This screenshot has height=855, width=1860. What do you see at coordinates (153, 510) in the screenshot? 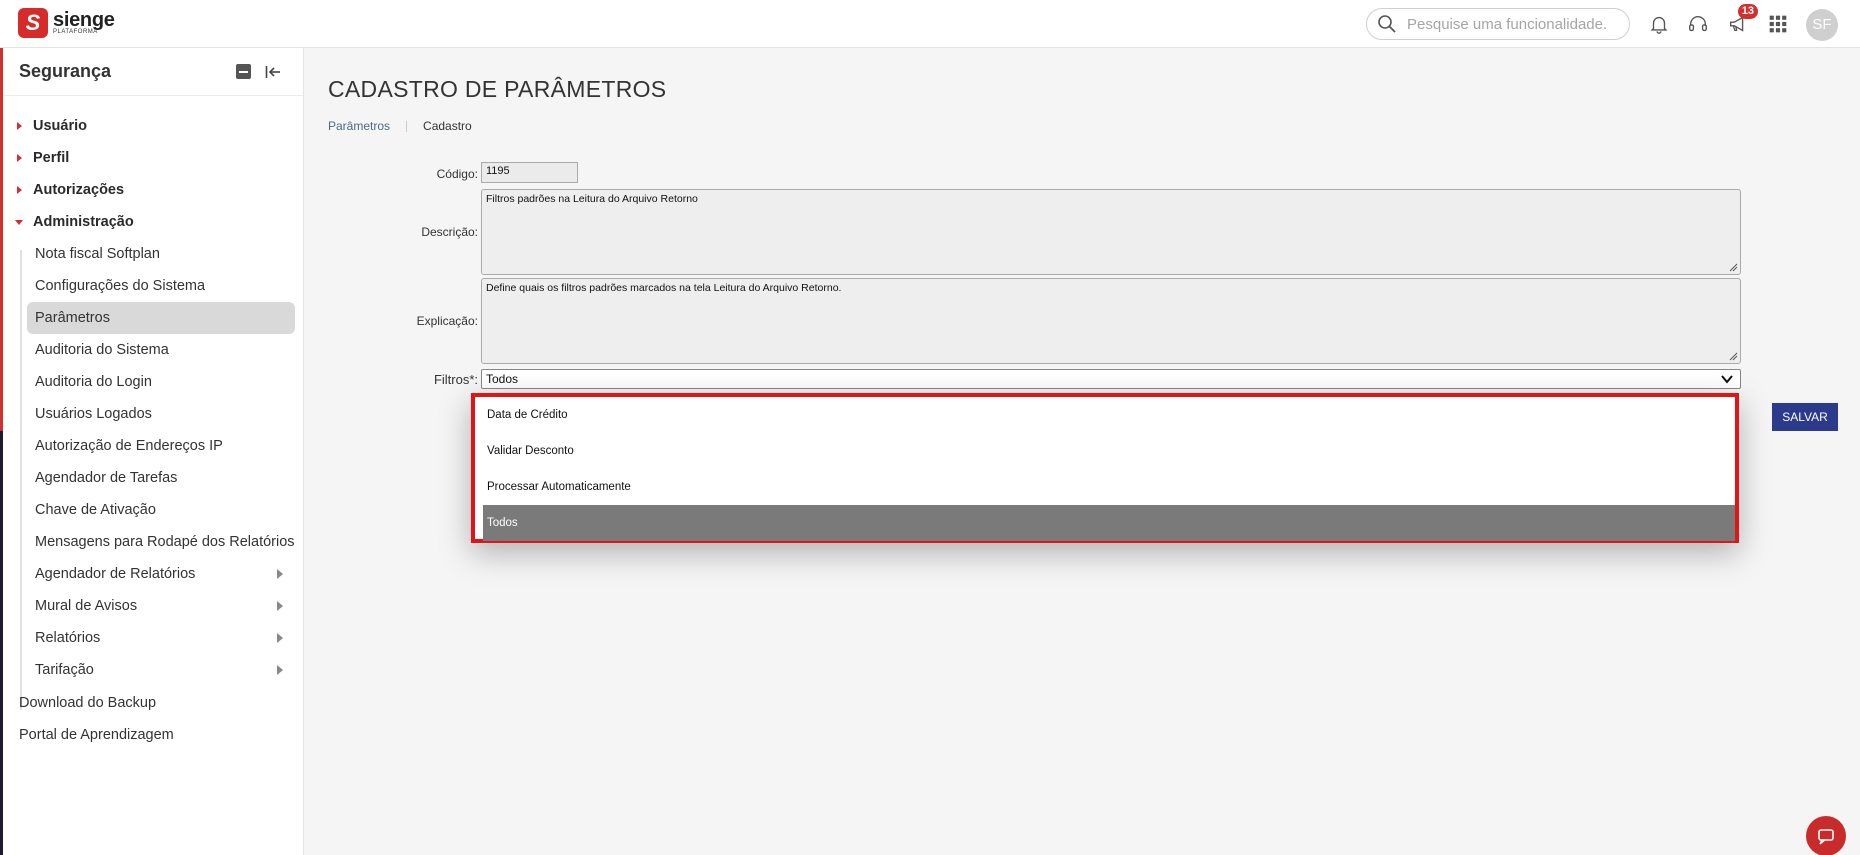
I see `sidebar-item-chave-ativacao: Chave de Ativação` at bounding box center [153, 510].